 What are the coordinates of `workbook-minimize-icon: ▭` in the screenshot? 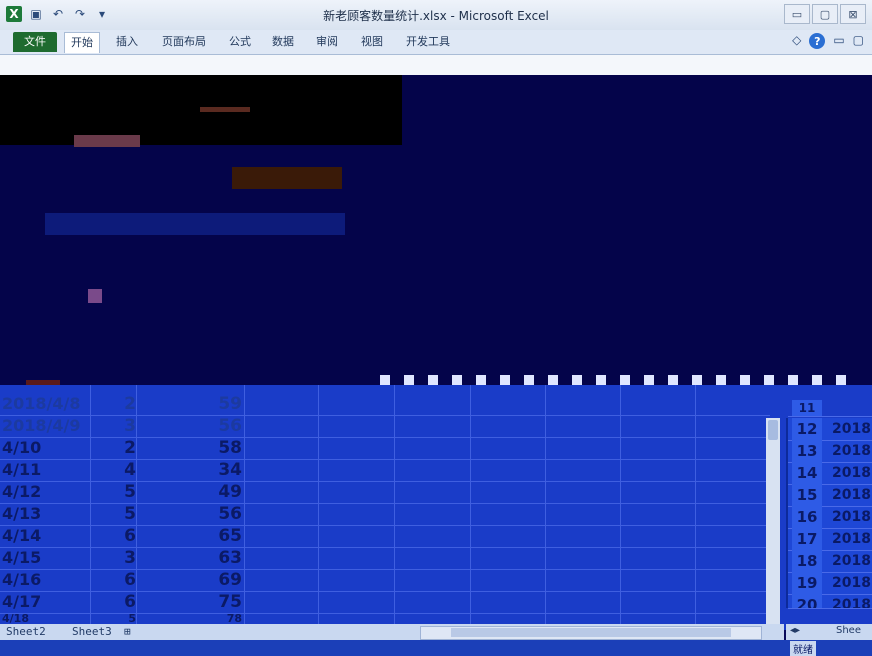 It's located at (838, 41).